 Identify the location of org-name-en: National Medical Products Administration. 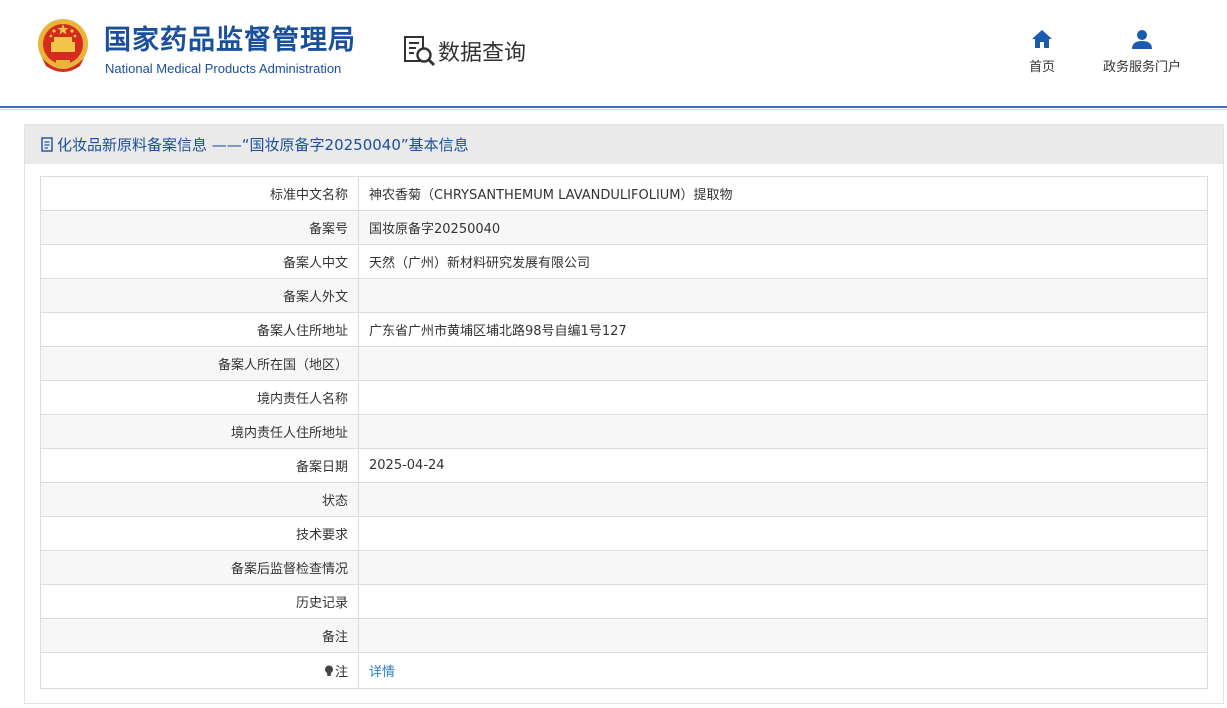
(223, 68).